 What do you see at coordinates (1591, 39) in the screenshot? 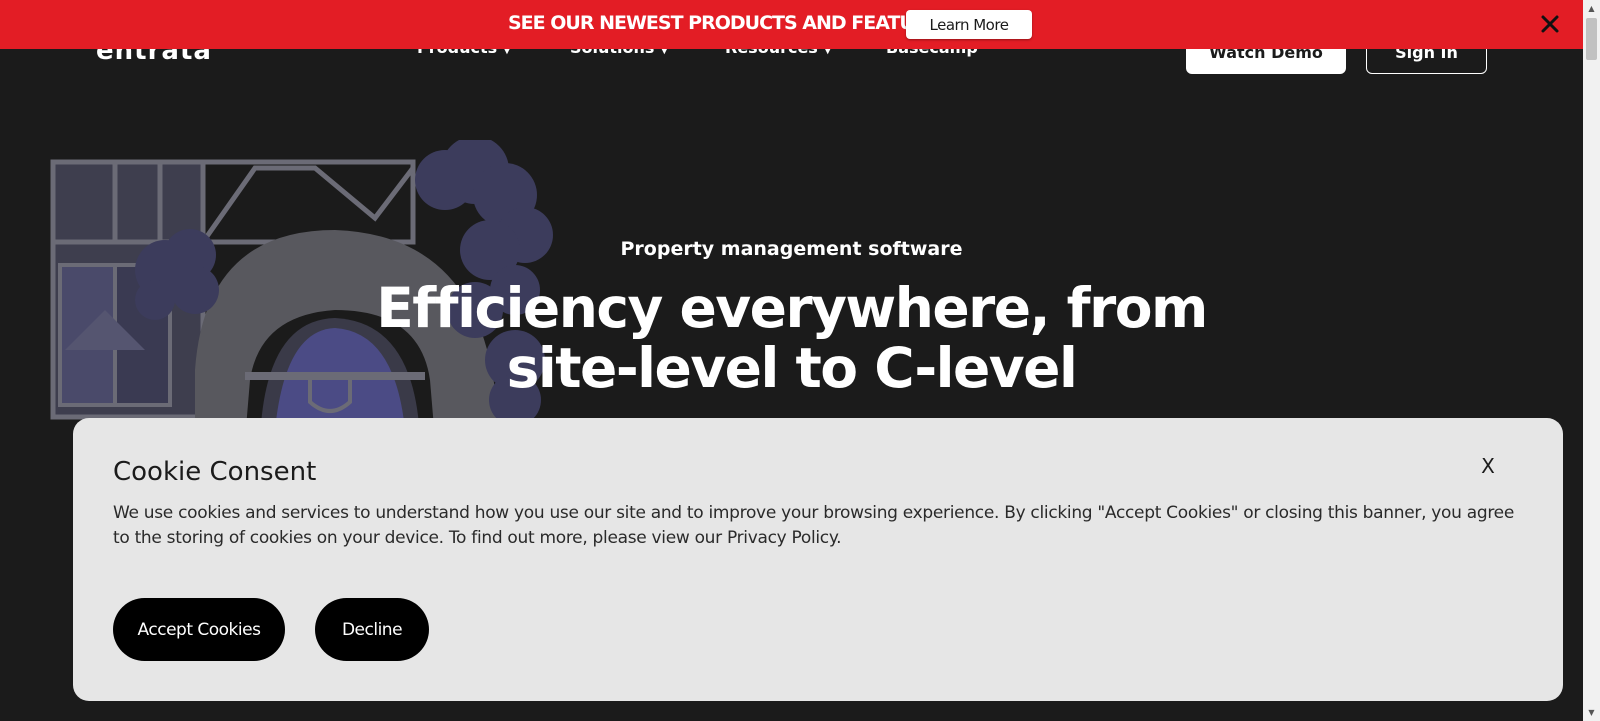
I see `scrollbar-thumb` at bounding box center [1591, 39].